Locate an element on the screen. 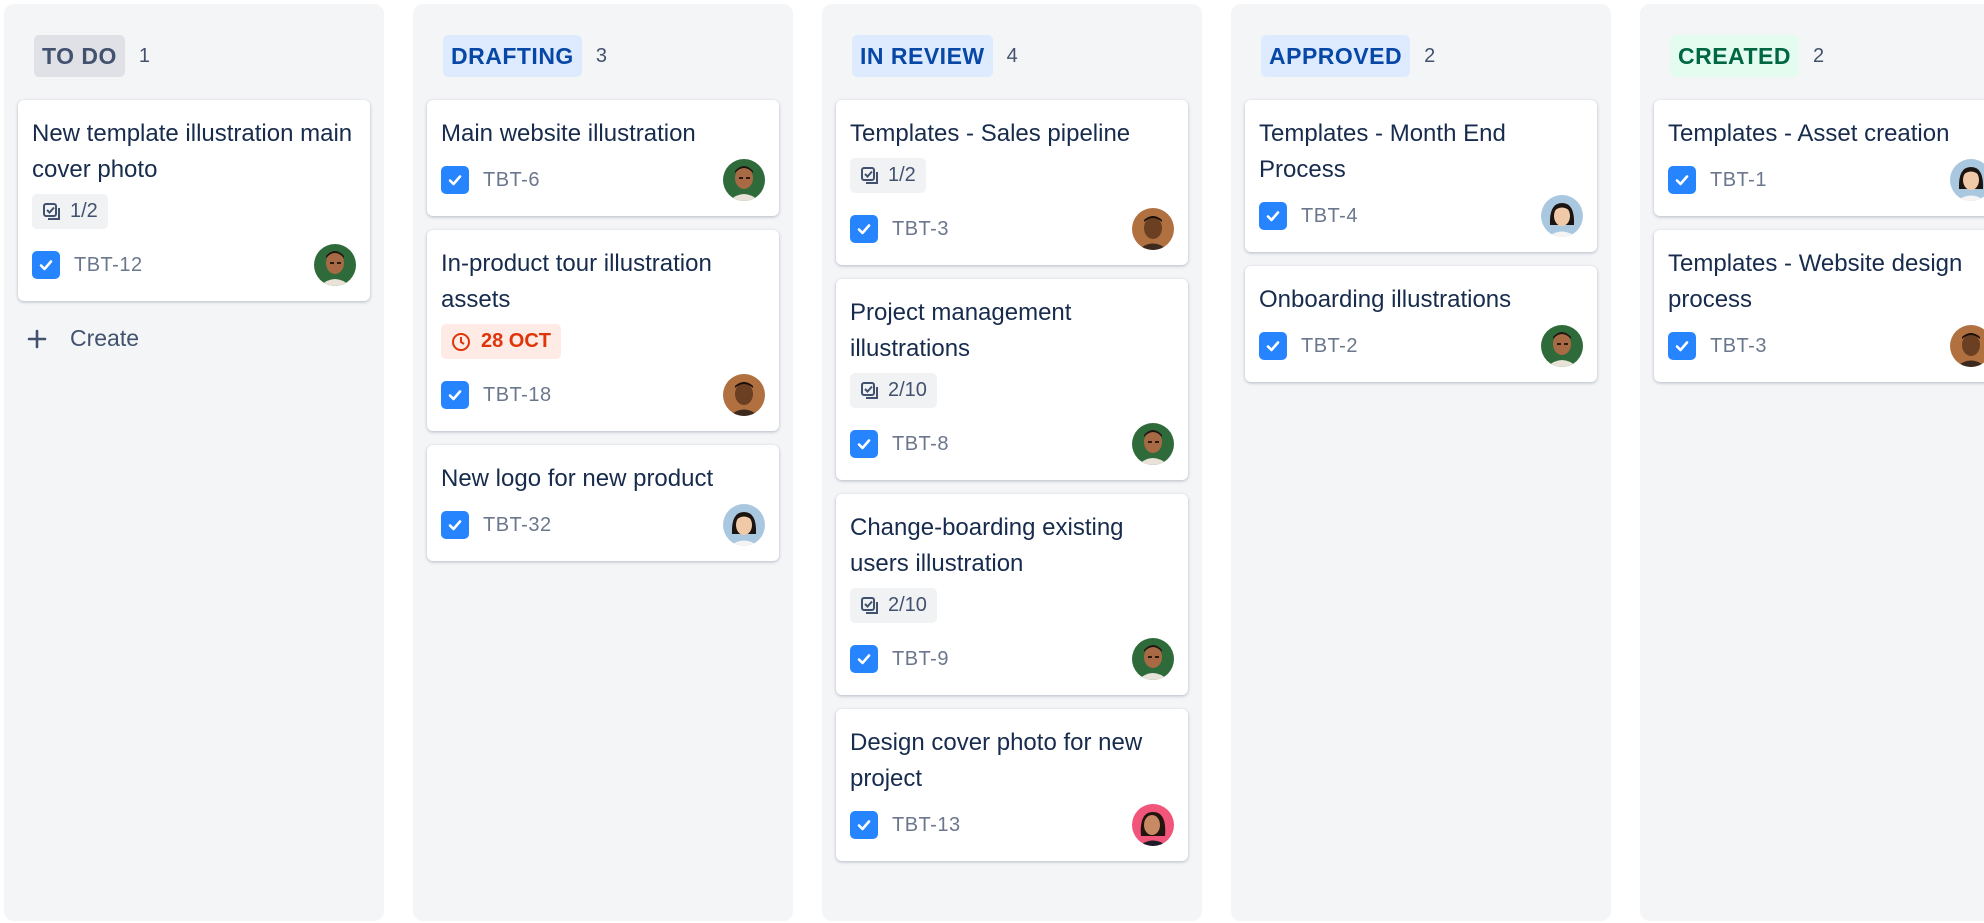 Image resolution: width=1984 pixels, height=923 pixels. issue-card-title: Main website illustration is located at coordinates (568, 133).